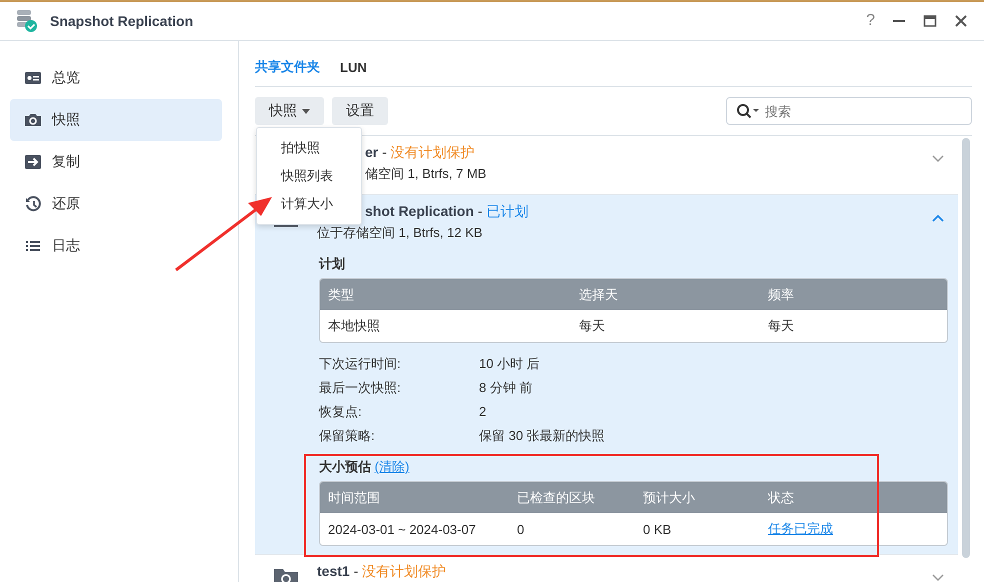  I want to click on search-icon, so click(748, 111).